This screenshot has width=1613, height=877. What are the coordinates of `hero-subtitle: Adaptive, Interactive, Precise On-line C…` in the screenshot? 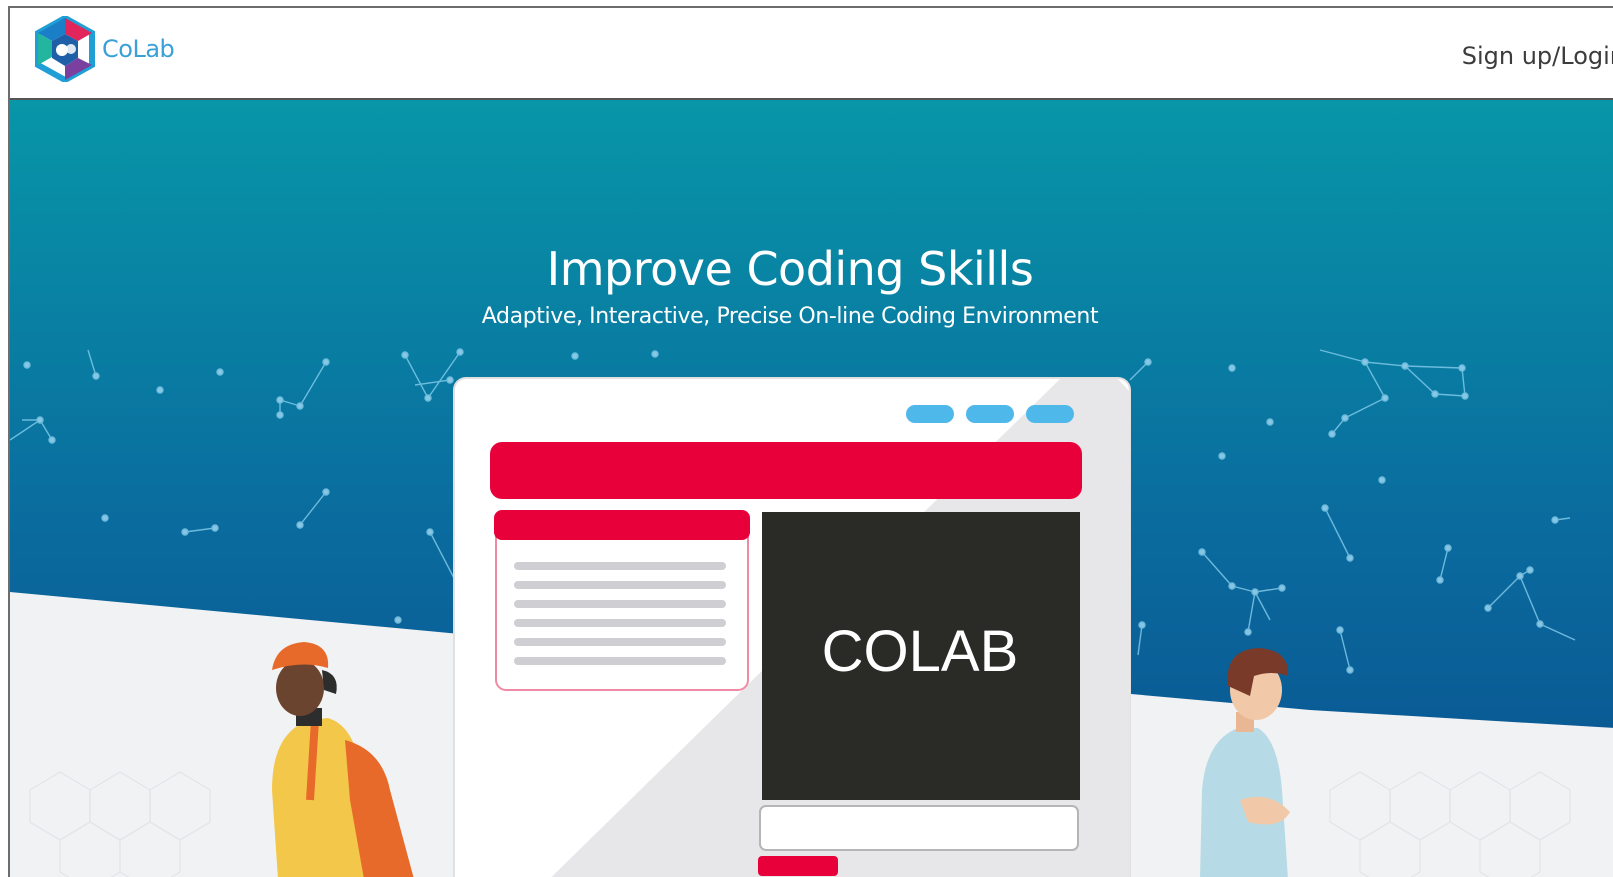 It's located at (790, 316).